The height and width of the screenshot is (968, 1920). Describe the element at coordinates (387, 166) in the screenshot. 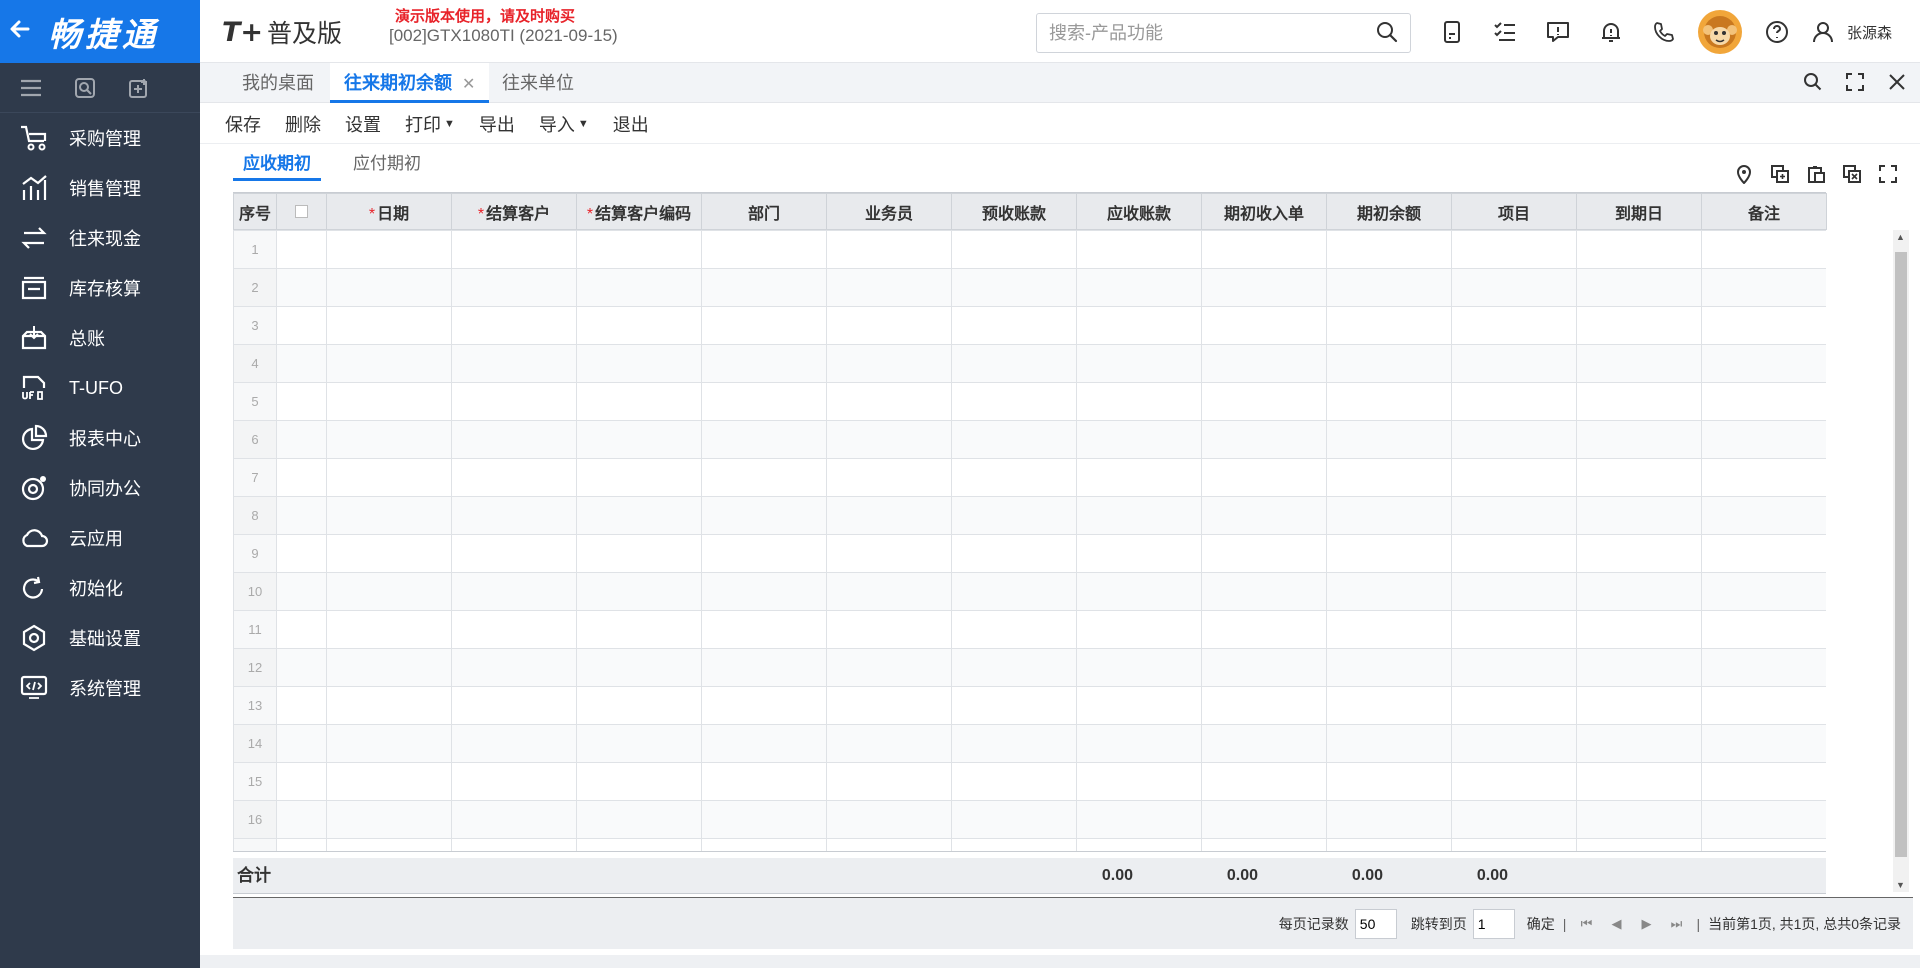

I see `tab-payable-opening: 应付期初` at that location.